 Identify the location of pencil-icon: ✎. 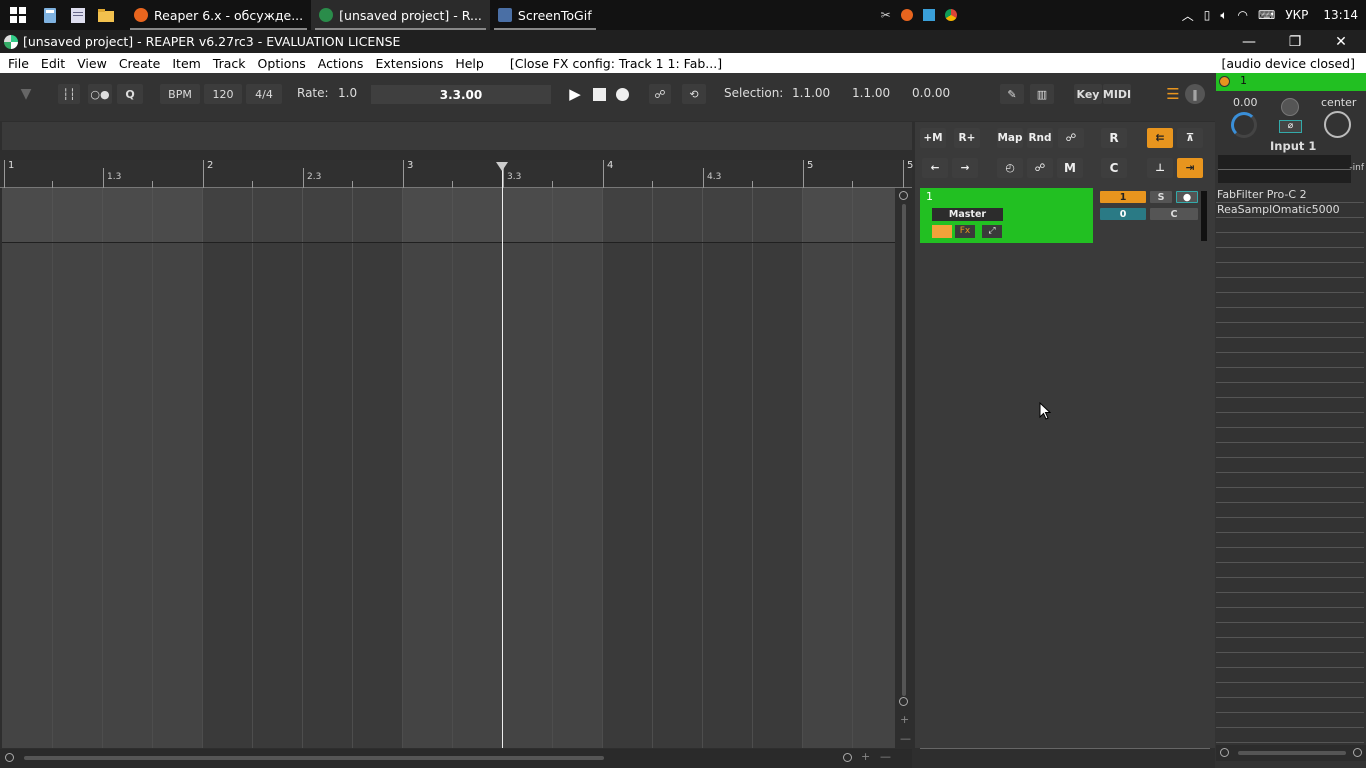
(1012, 94).